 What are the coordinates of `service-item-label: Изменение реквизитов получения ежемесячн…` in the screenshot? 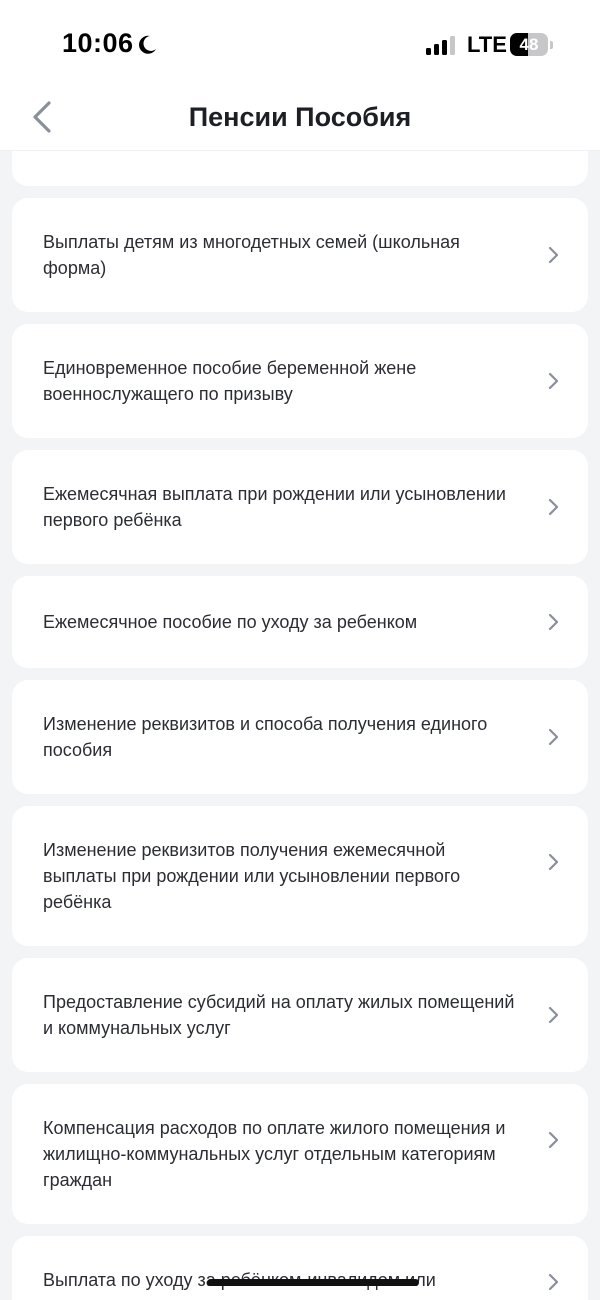 It's located at (252, 876).